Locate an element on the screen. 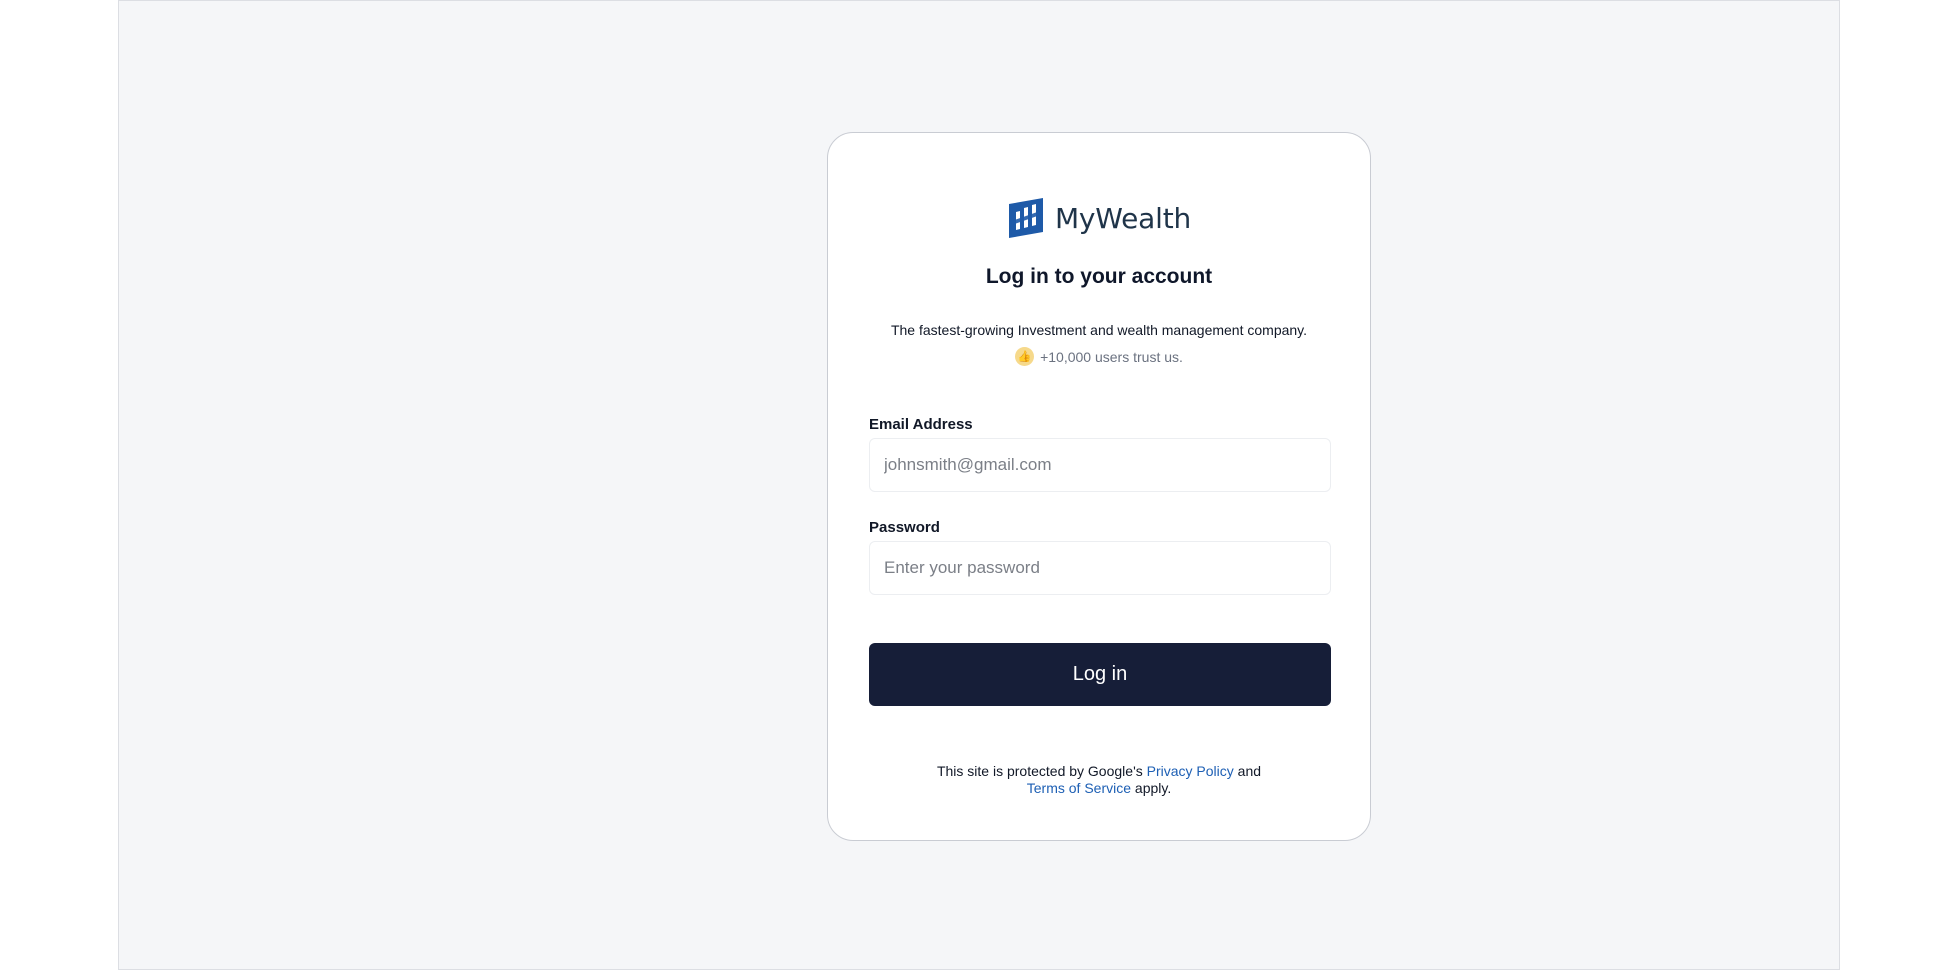 Image resolution: width=1958 pixels, height=970 pixels. trust-indicator: 👍 +10,000 users trust us. is located at coordinates (1099, 356).